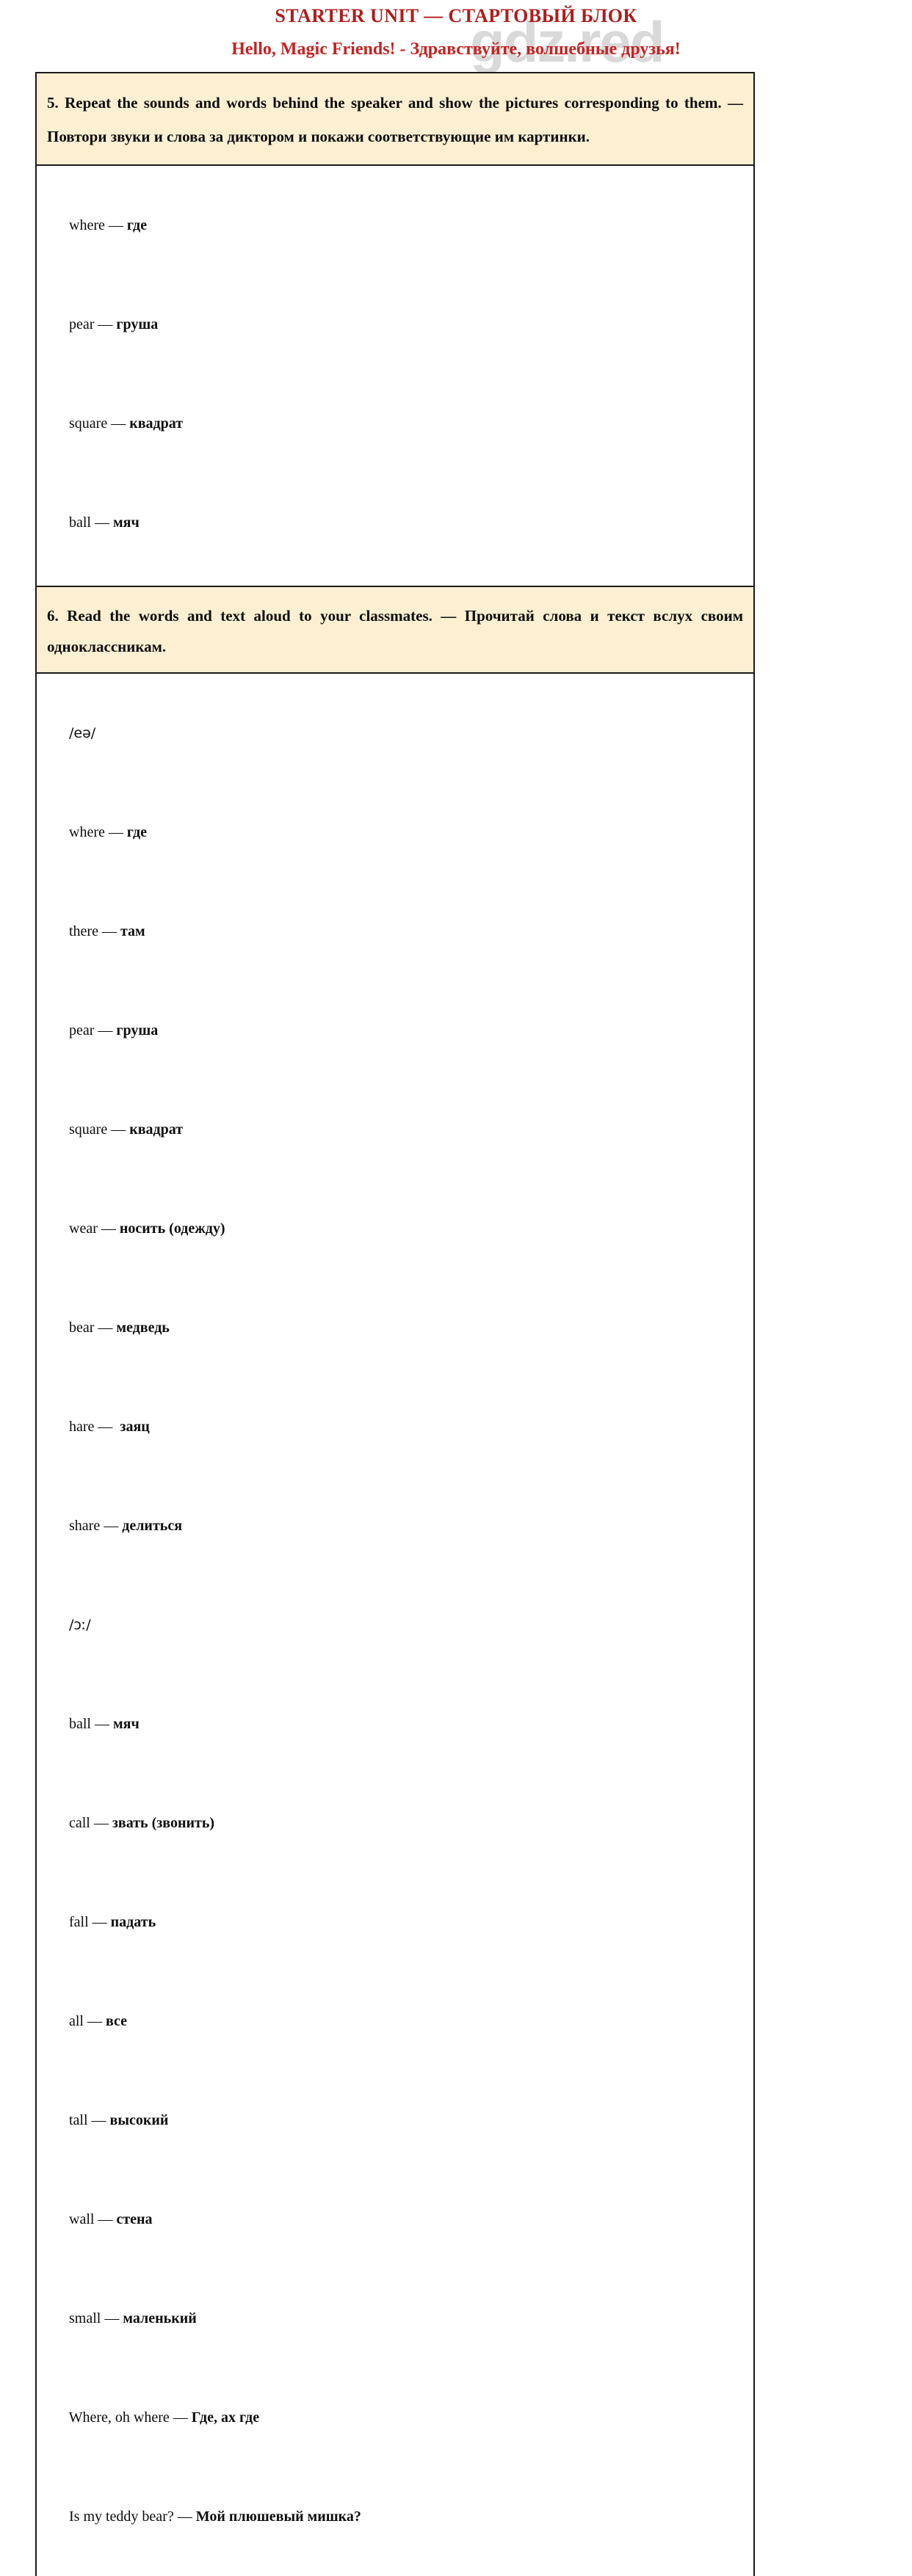 This screenshot has height=2576, width=912. What do you see at coordinates (395, 2318) in the screenshot?
I see `word-line: small — маленький` at bounding box center [395, 2318].